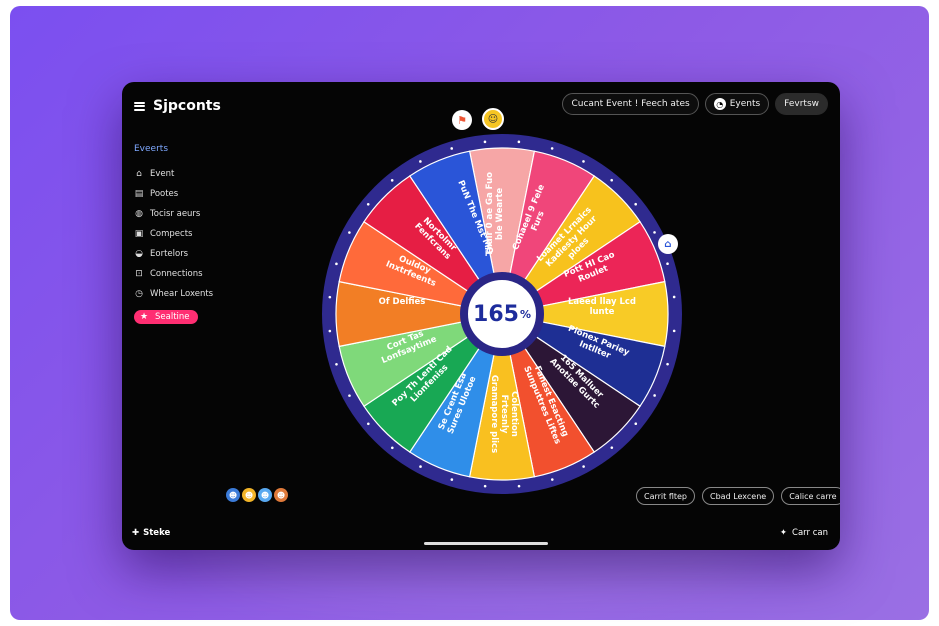 The height and width of the screenshot is (626, 939). What do you see at coordinates (164, 194) in the screenshot?
I see `sidebar-item-label: Pootes` at bounding box center [164, 194].